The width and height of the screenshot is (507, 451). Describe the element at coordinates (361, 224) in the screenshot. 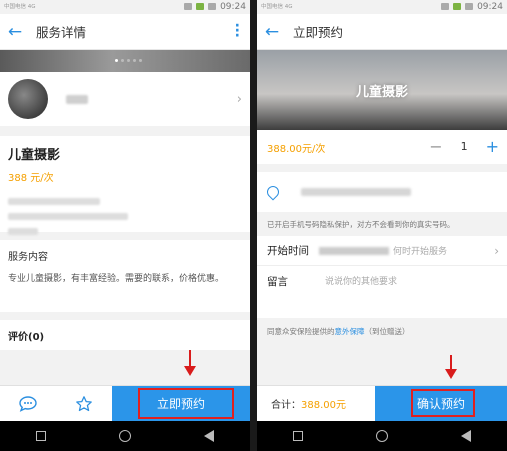

I see `privacy-note: 已开启手机号码隐私保护，对方不会看到你的真实号码。` at that location.